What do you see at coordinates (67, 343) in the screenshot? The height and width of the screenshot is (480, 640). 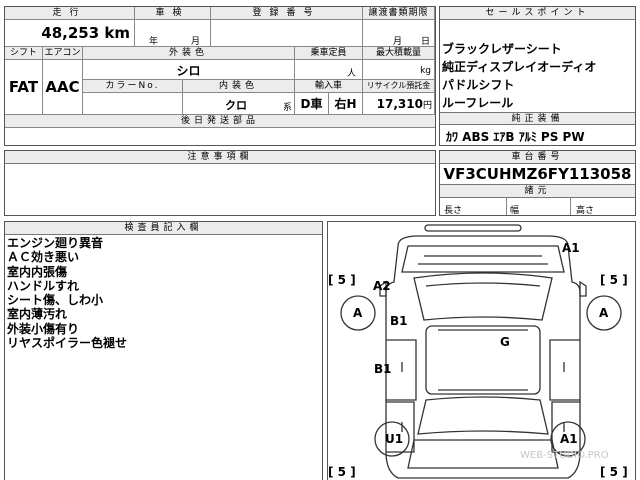 I see `inspector-note: リヤスポイラー色褪せ` at bounding box center [67, 343].